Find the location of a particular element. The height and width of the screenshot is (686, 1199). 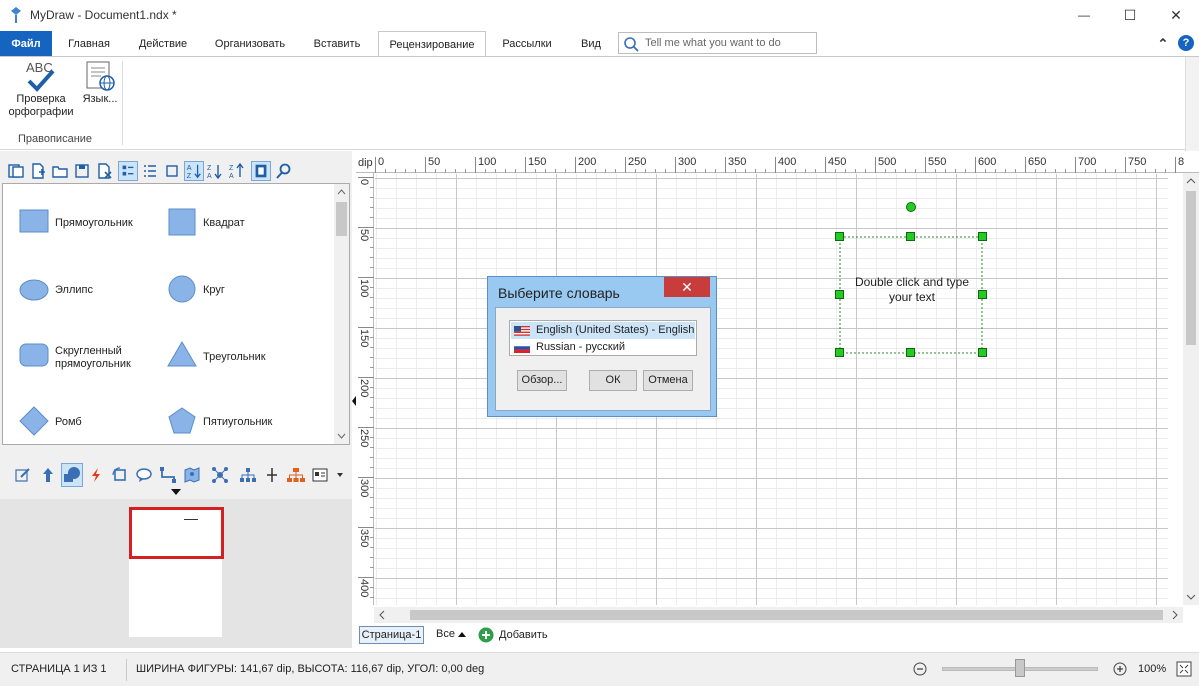

tab-action: Действие is located at coordinates (163, 44).